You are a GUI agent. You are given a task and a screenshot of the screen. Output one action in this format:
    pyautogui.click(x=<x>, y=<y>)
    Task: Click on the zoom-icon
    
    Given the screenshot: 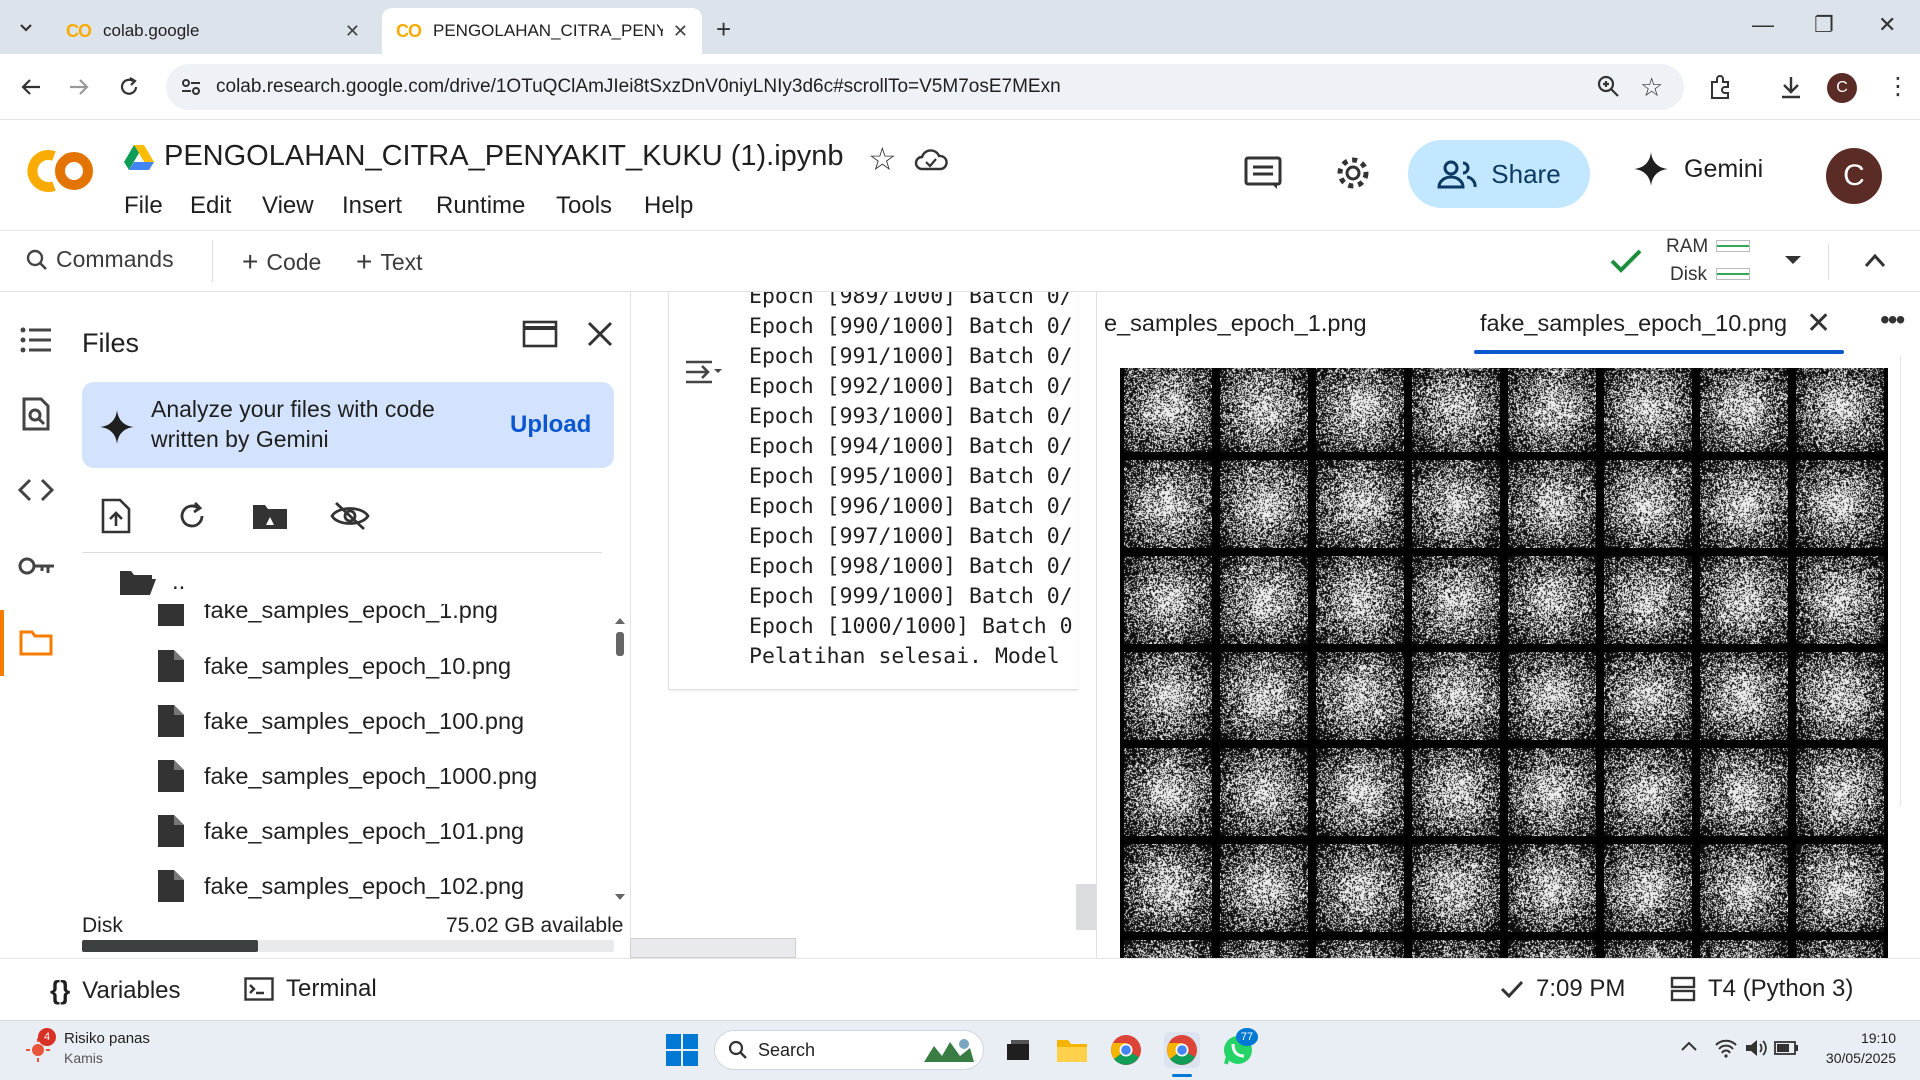 What is the action you would take?
    pyautogui.click(x=1608, y=86)
    